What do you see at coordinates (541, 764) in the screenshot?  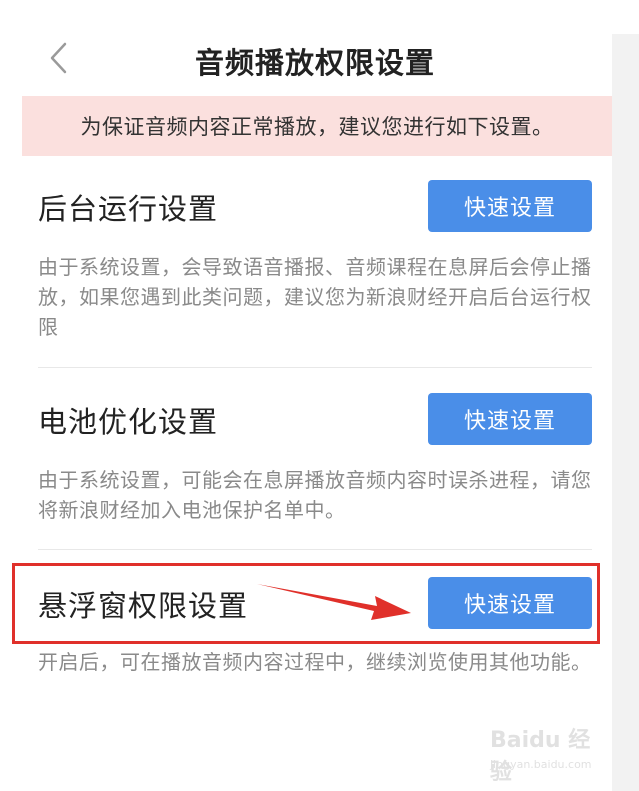 I see `watermark-url: jingyan.baidu.com` at bounding box center [541, 764].